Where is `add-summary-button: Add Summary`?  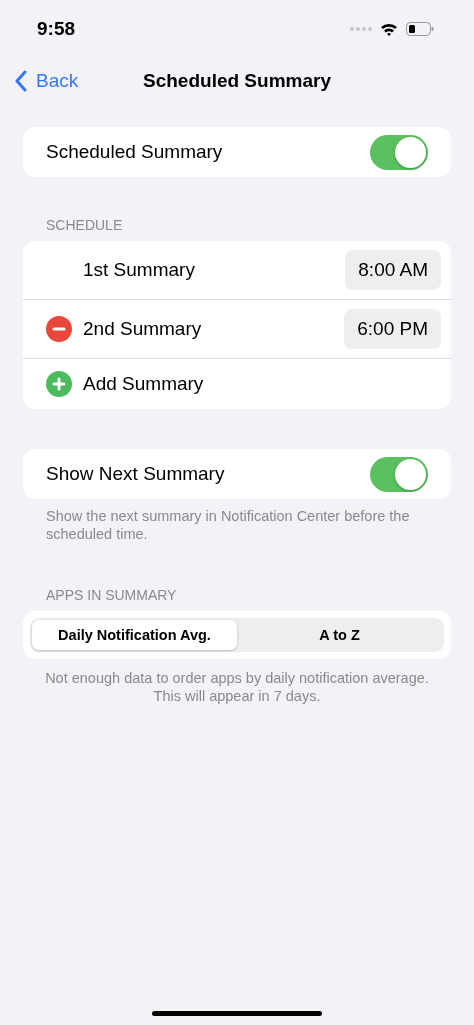
add-summary-button: Add Summary is located at coordinates (143, 384).